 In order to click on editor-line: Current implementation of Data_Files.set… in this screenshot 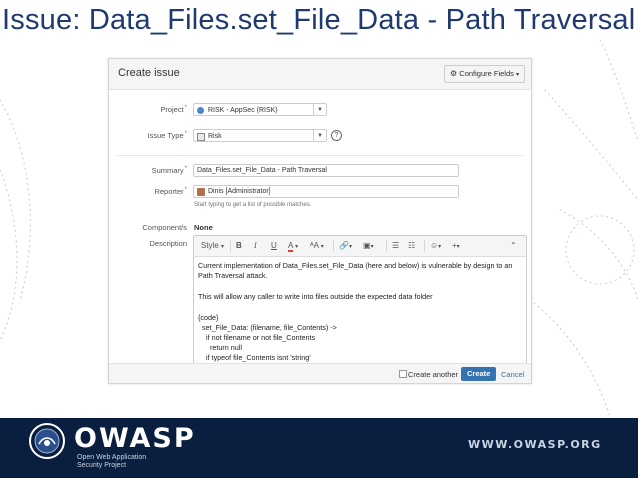, I will do `click(355, 265)`.